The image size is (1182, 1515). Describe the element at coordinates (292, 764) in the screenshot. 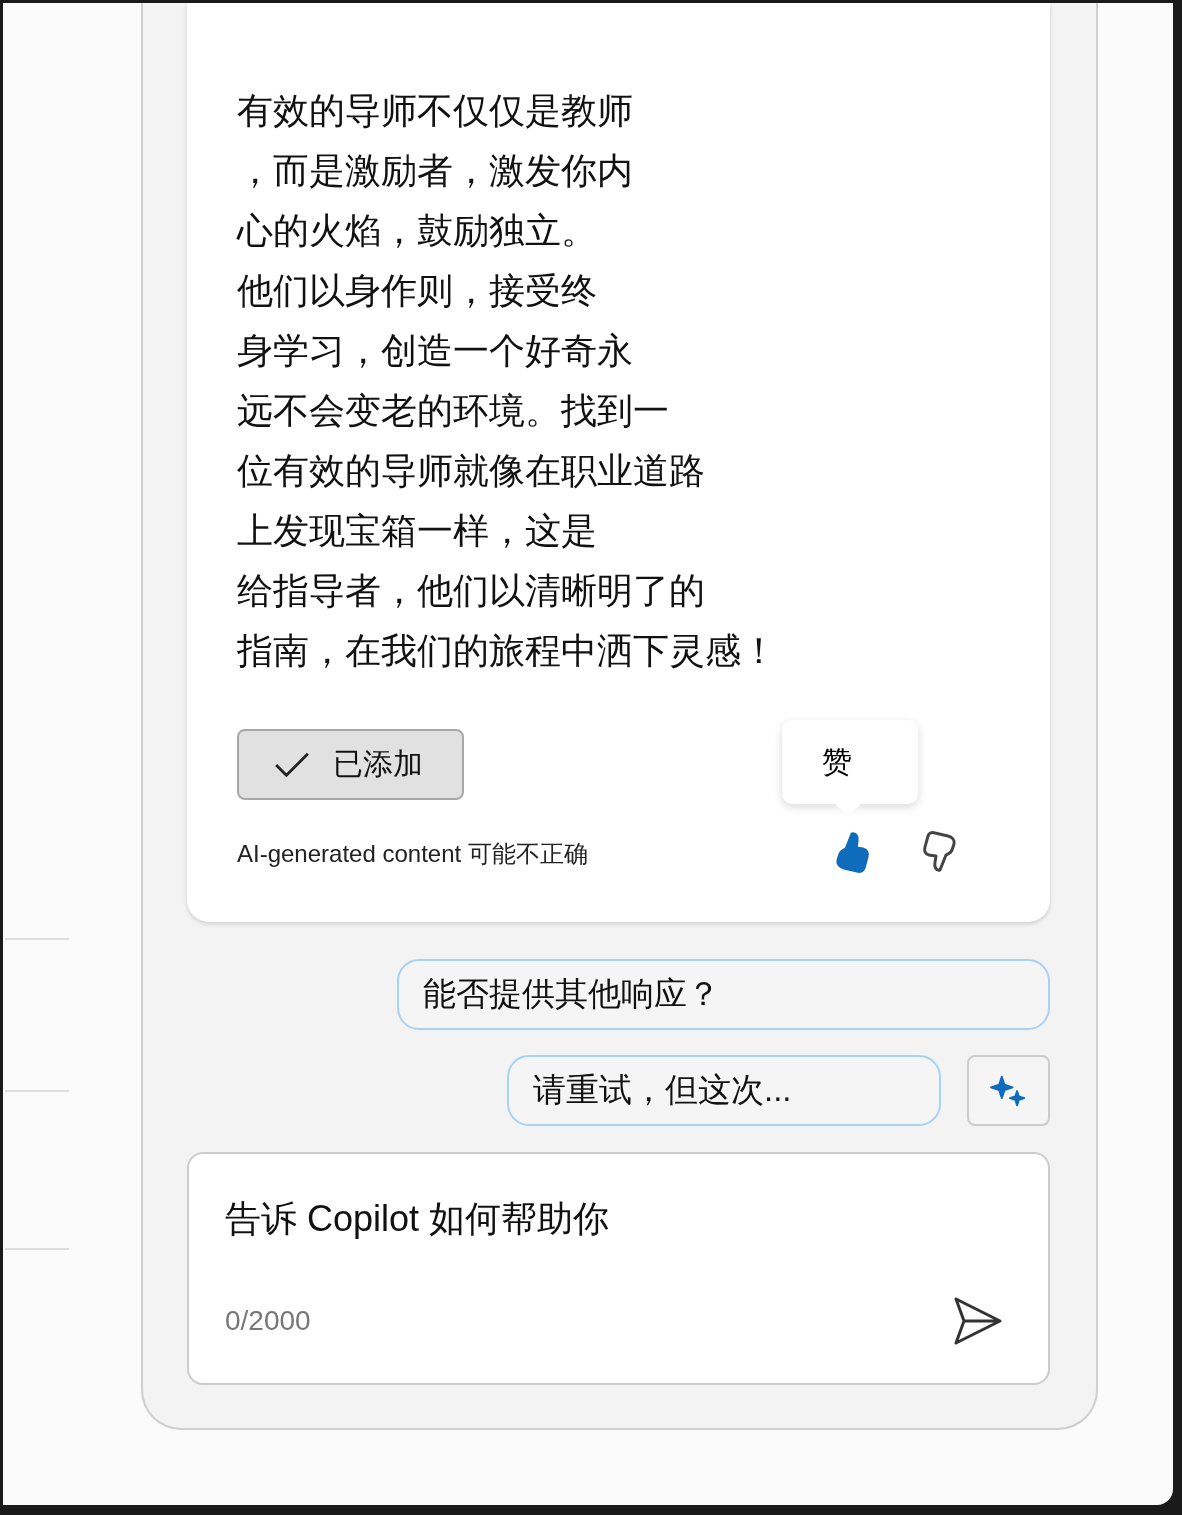

I see `check-icon` at that location.